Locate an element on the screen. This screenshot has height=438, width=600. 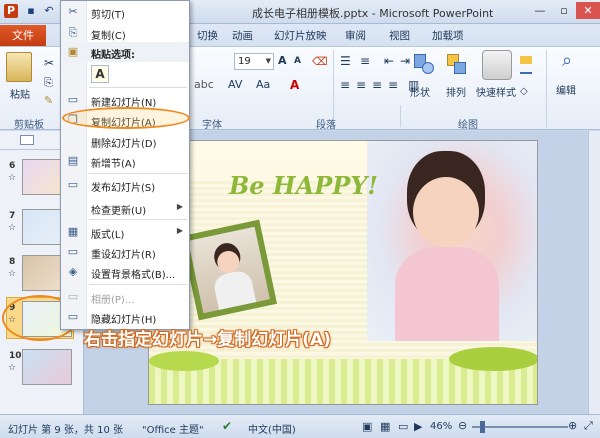
menu-item-delete-slide: 删除幻灯片(D) is located at coordinates (125, 141).